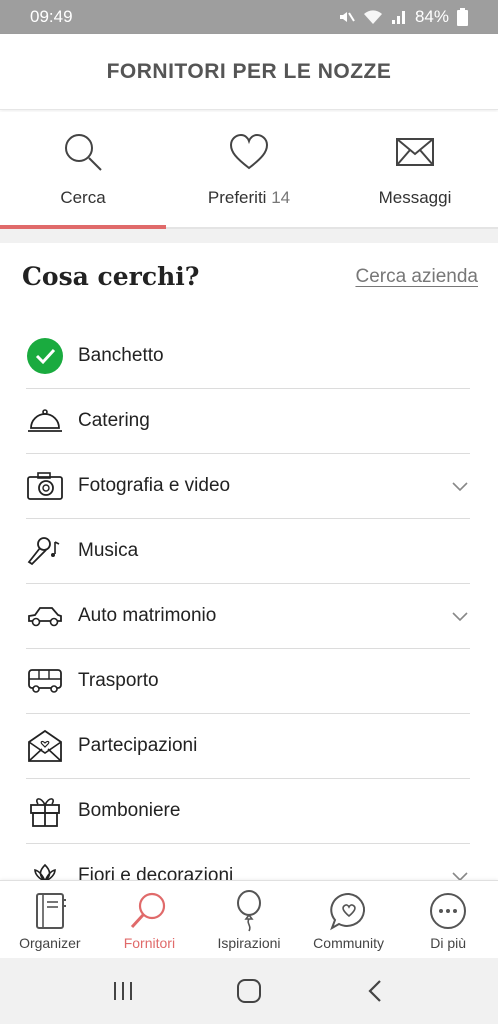  Describe the element at coordinates (248, 616) in the screenshot. I see `category-auto: Auto matrimonio` at that location.